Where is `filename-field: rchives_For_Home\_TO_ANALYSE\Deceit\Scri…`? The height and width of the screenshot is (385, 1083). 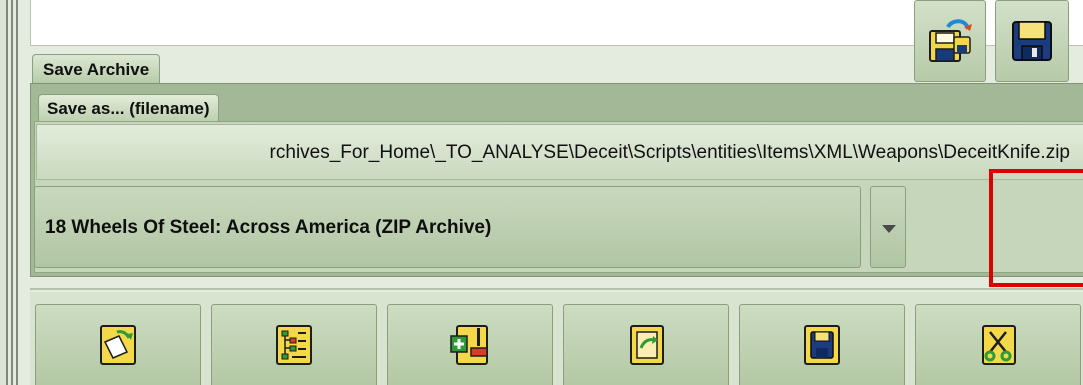
filename-field: rchives_For_Home\_TO_ANALYSE\Deceit\Scri… is located at coordinates (559, 152).